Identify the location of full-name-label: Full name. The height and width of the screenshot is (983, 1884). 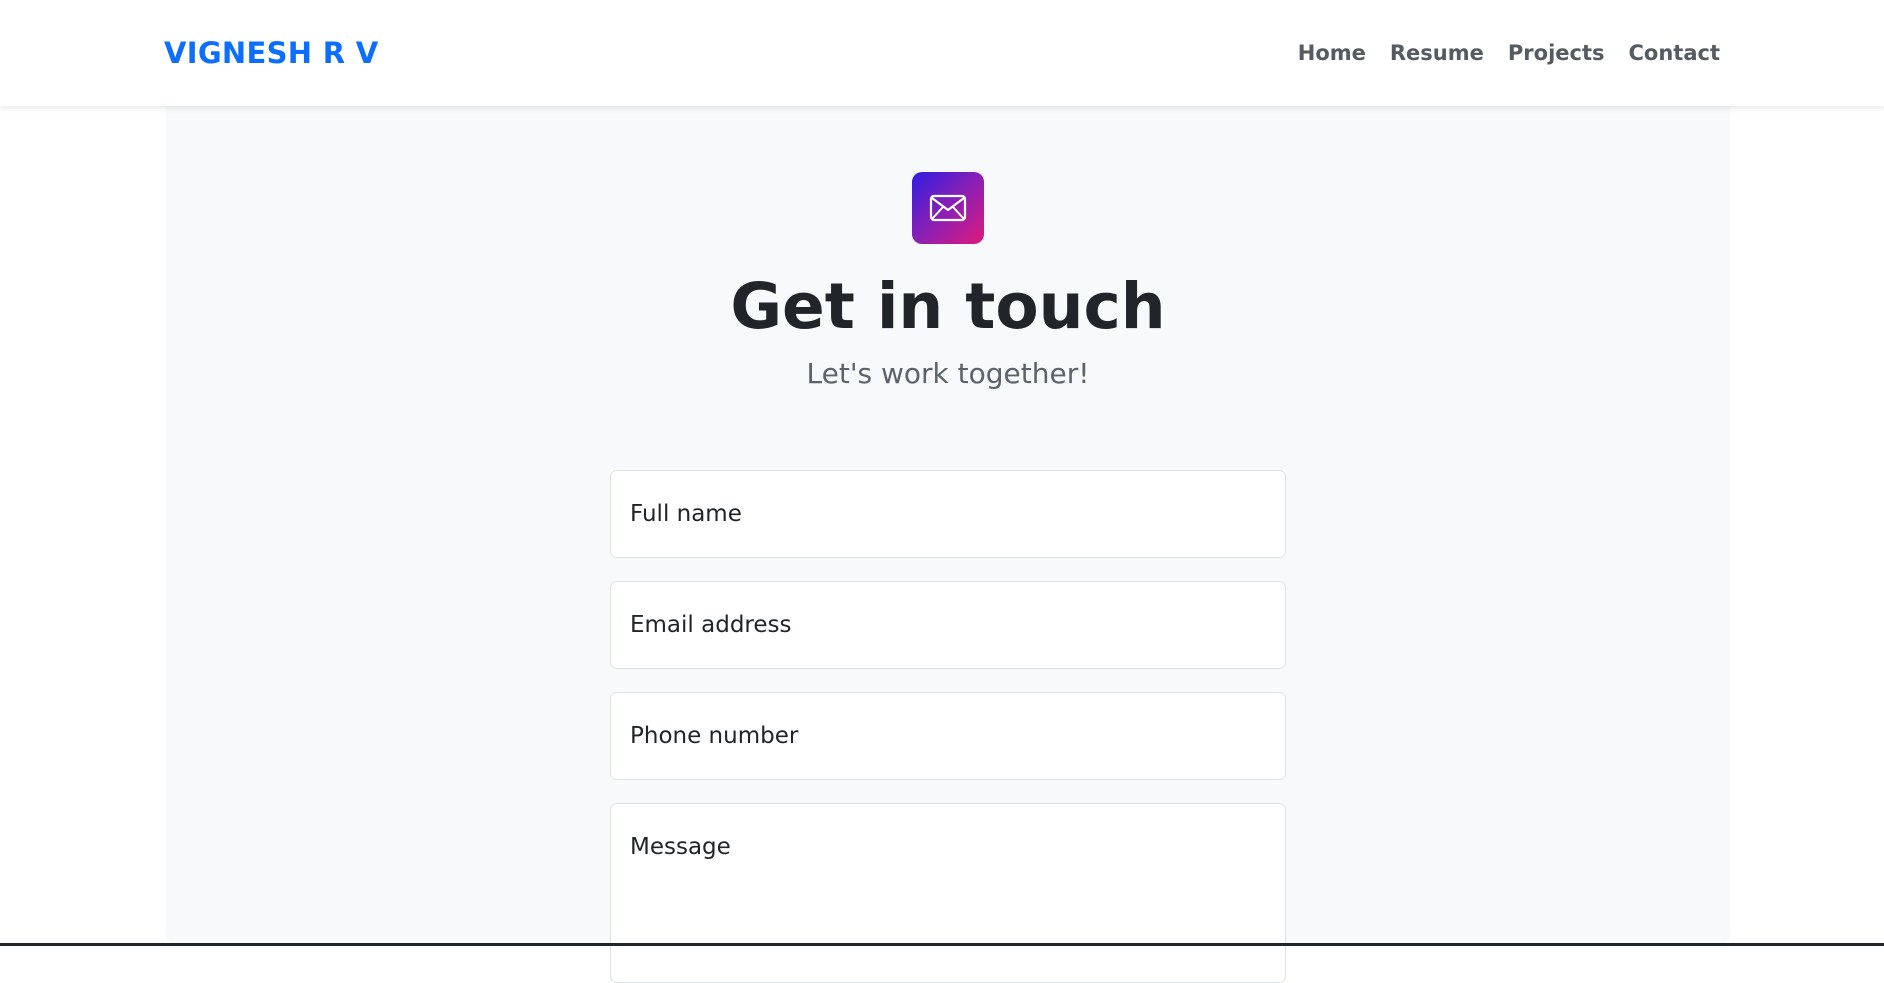
(686, 514).